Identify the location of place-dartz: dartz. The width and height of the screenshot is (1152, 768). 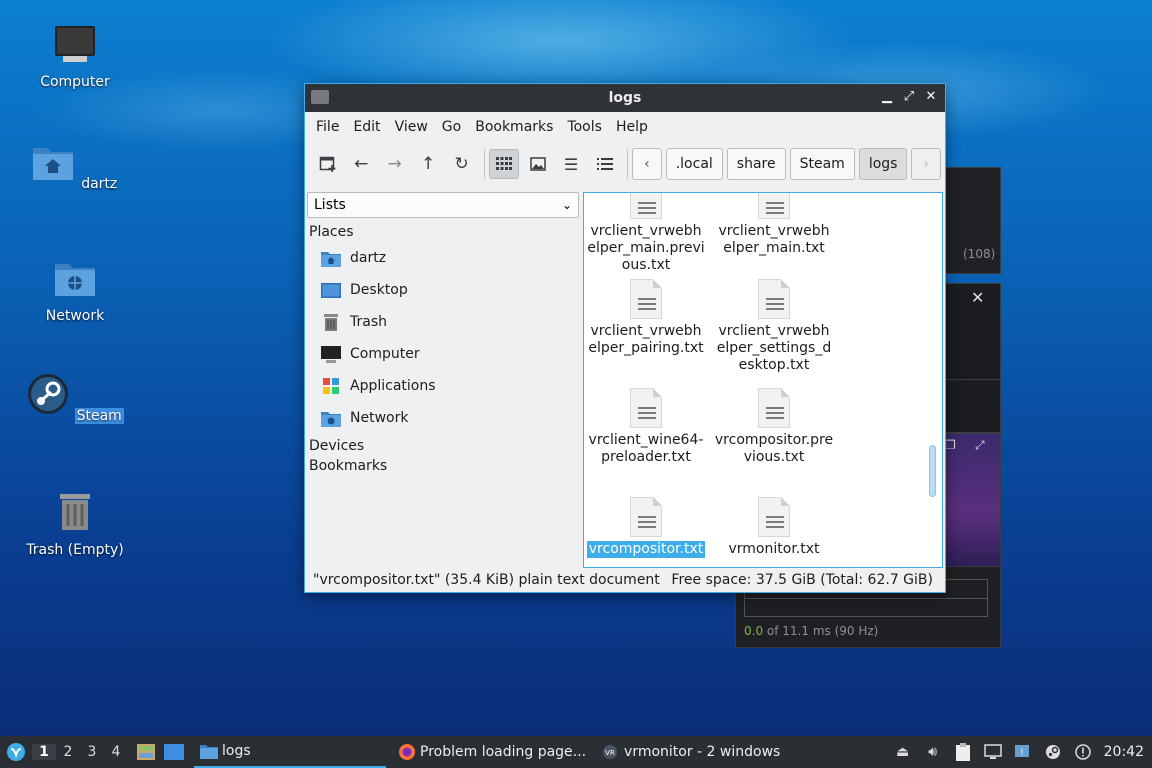
(443, 258).